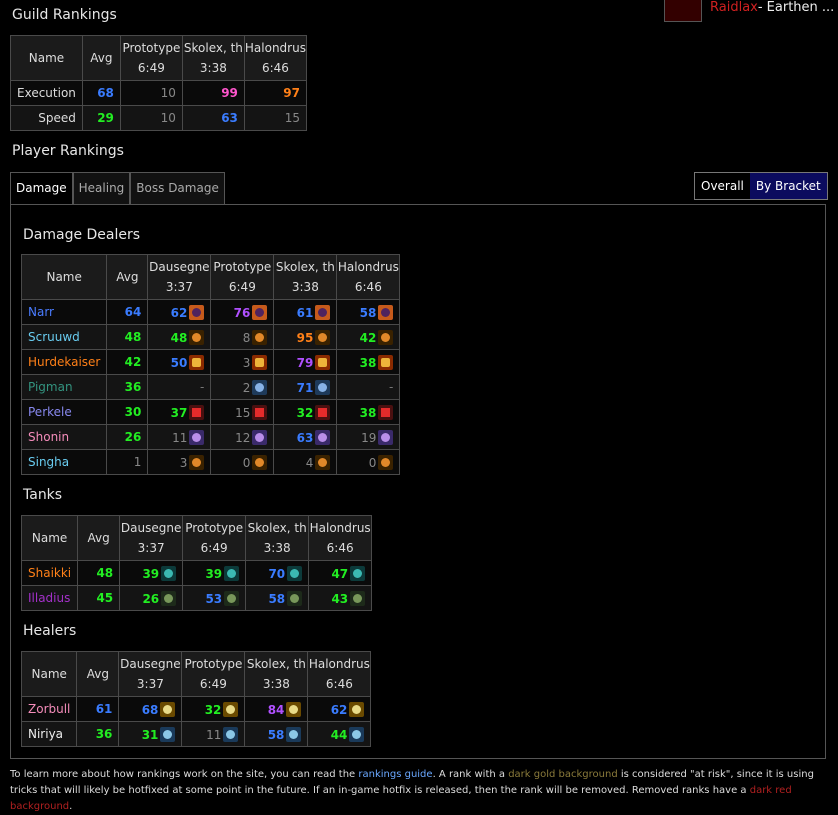  I want to click on player-name: Hurdekaiser, so click(64, 362).